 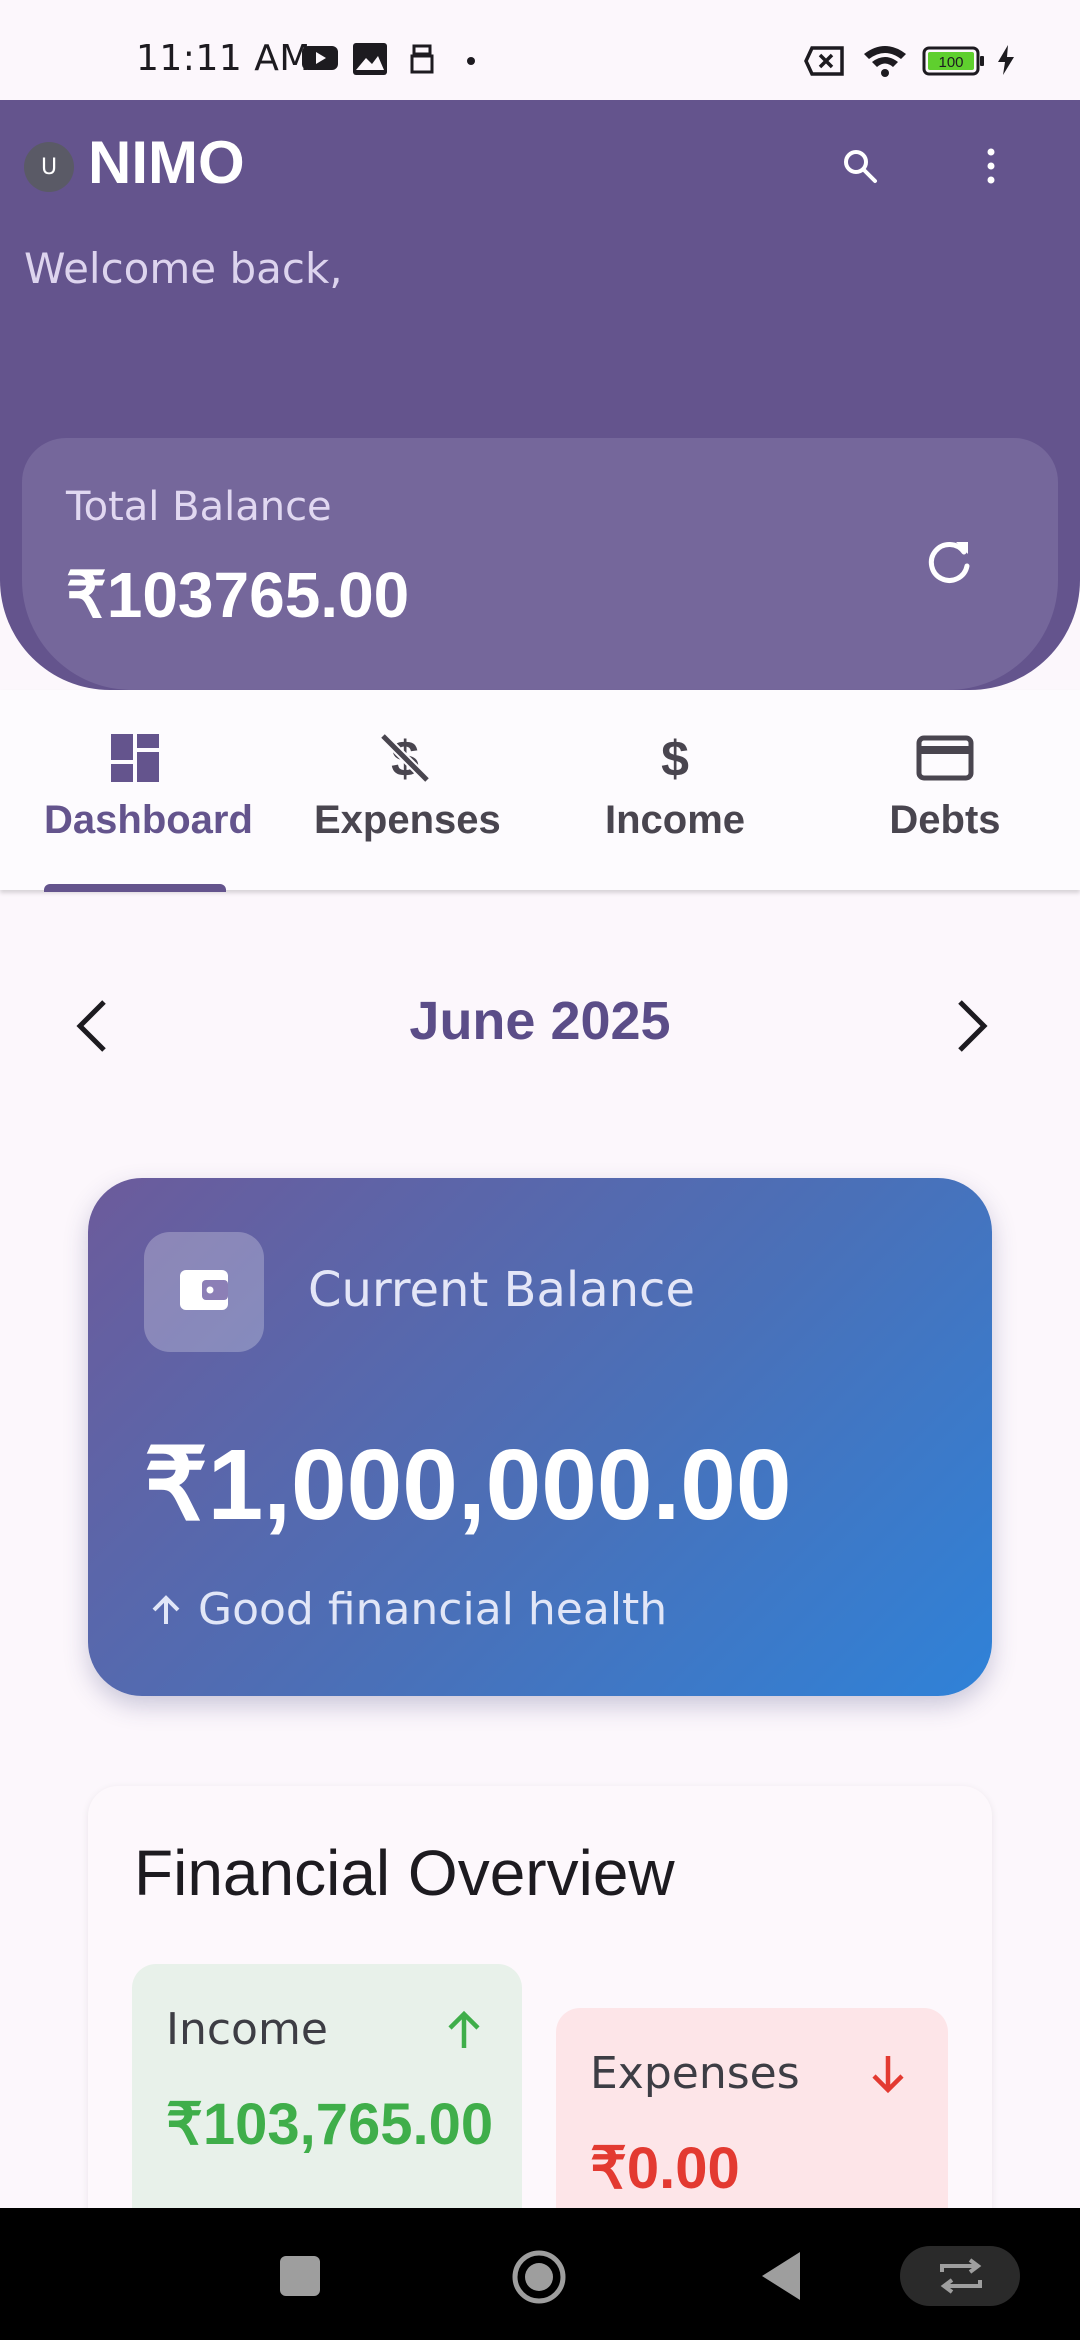 What do you see at coordinates (422, 59) in the screenshot?
I see `sim-icon` at bounding box center [422, 59].